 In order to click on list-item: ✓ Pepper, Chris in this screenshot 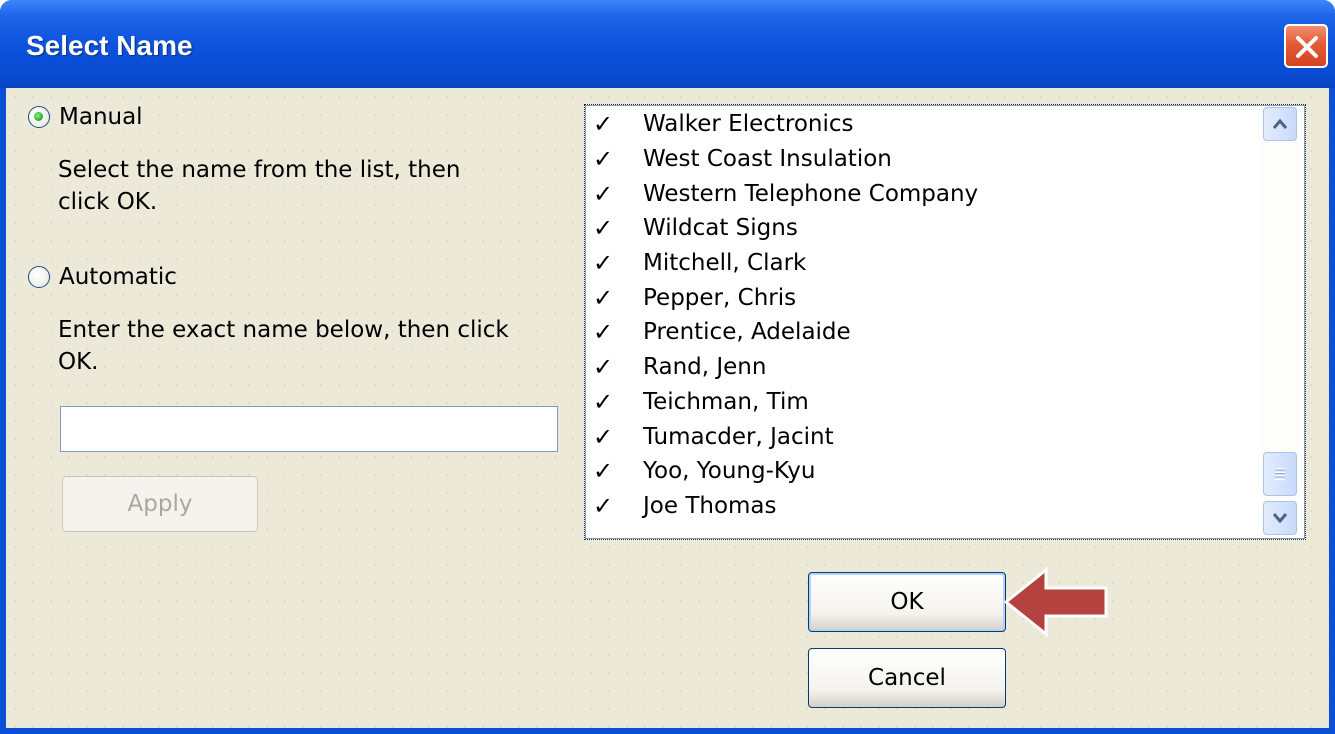, I will do `click(921, 297)`.